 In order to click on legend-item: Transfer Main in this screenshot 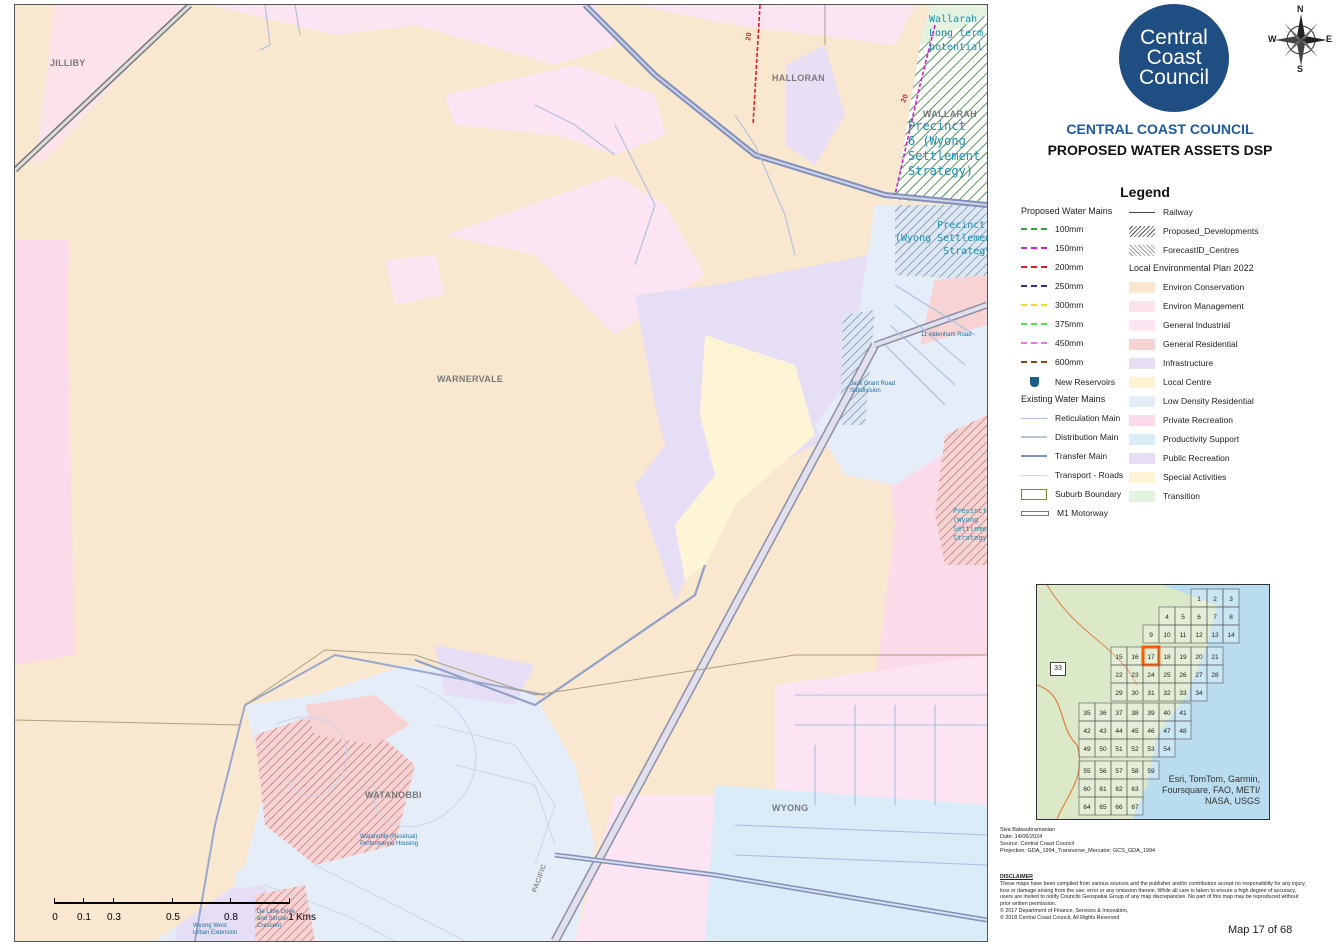, I will do `click(1064, 456)`.